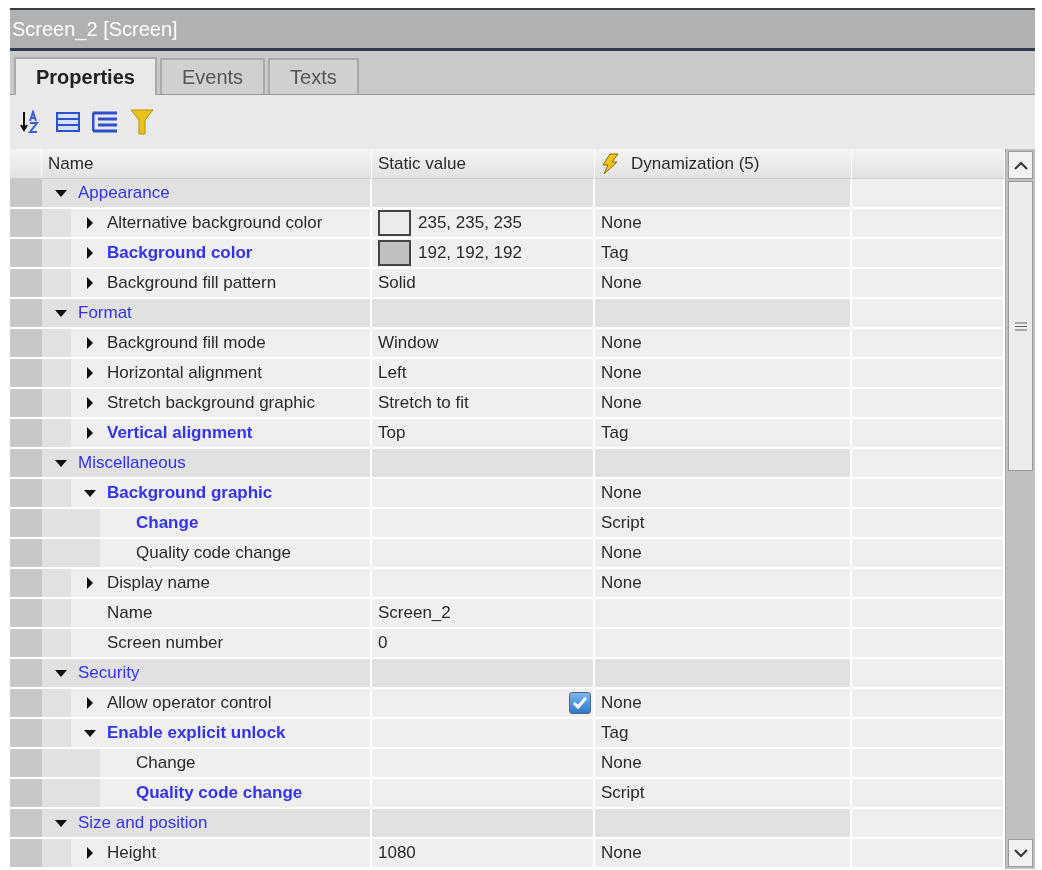 This screenshot has width=1042, height=870. What do you see at coordinates (180, 433) in the screenshot?
I see `property-name: Vertical alignment` at bounding box center [180, 433].